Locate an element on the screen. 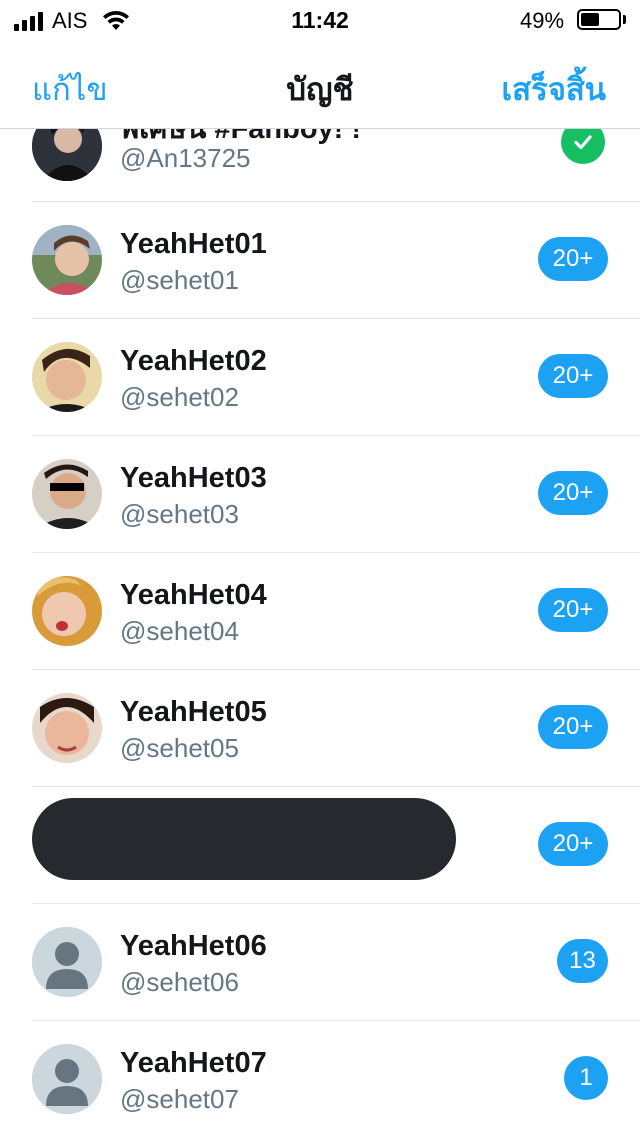 This screenshot has height=1136, width=640. battery-percent: 49% is located at coordinates (542, 20).